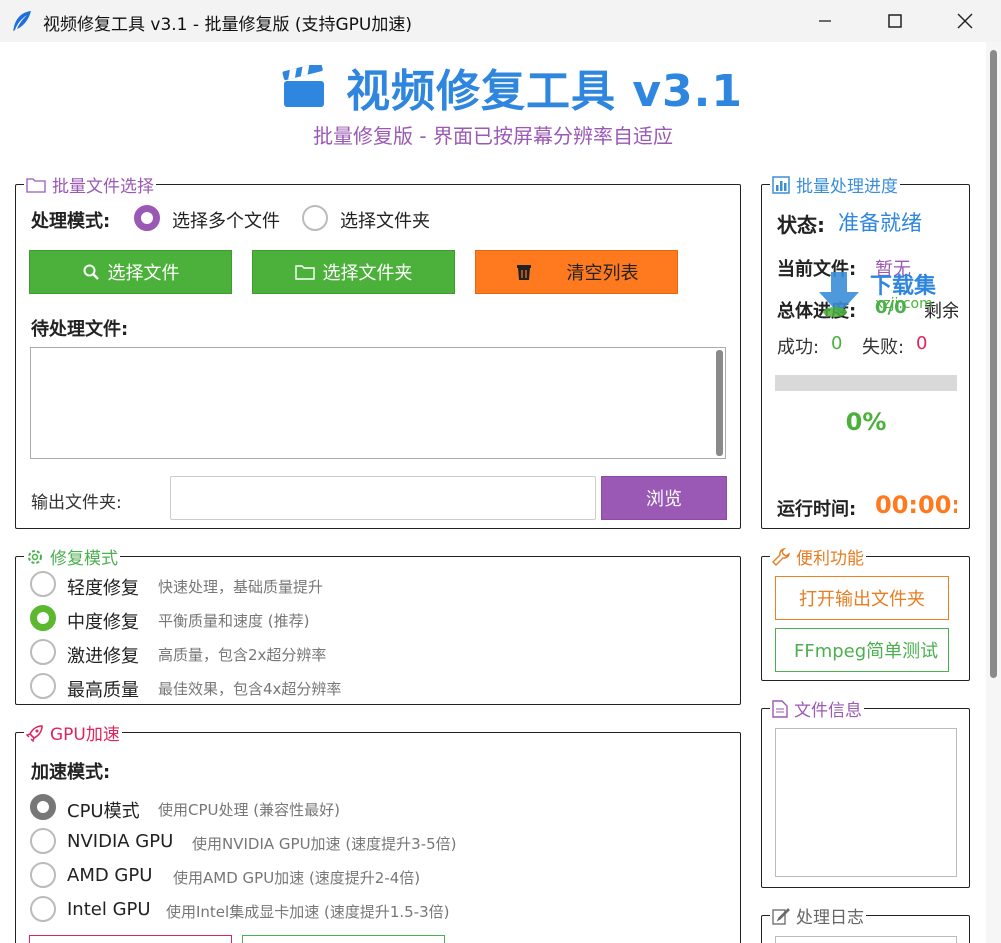 This screenshot has height=943, width=1001. What do you see at coordinates (828, 711) in the screenshot?
I see `file-info-legend: 文件信息` at bounding box center [828, 711].